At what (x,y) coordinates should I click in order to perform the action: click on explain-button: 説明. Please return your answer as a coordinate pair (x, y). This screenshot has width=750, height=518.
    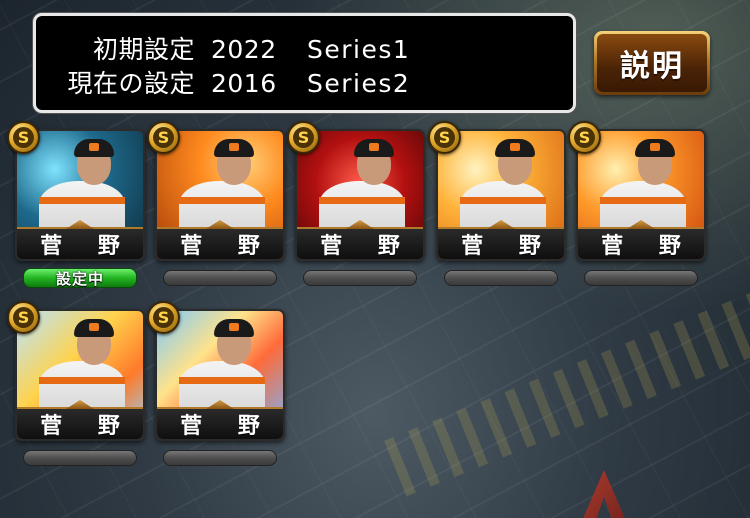
    Looking at the image, I should click on (652, 63).